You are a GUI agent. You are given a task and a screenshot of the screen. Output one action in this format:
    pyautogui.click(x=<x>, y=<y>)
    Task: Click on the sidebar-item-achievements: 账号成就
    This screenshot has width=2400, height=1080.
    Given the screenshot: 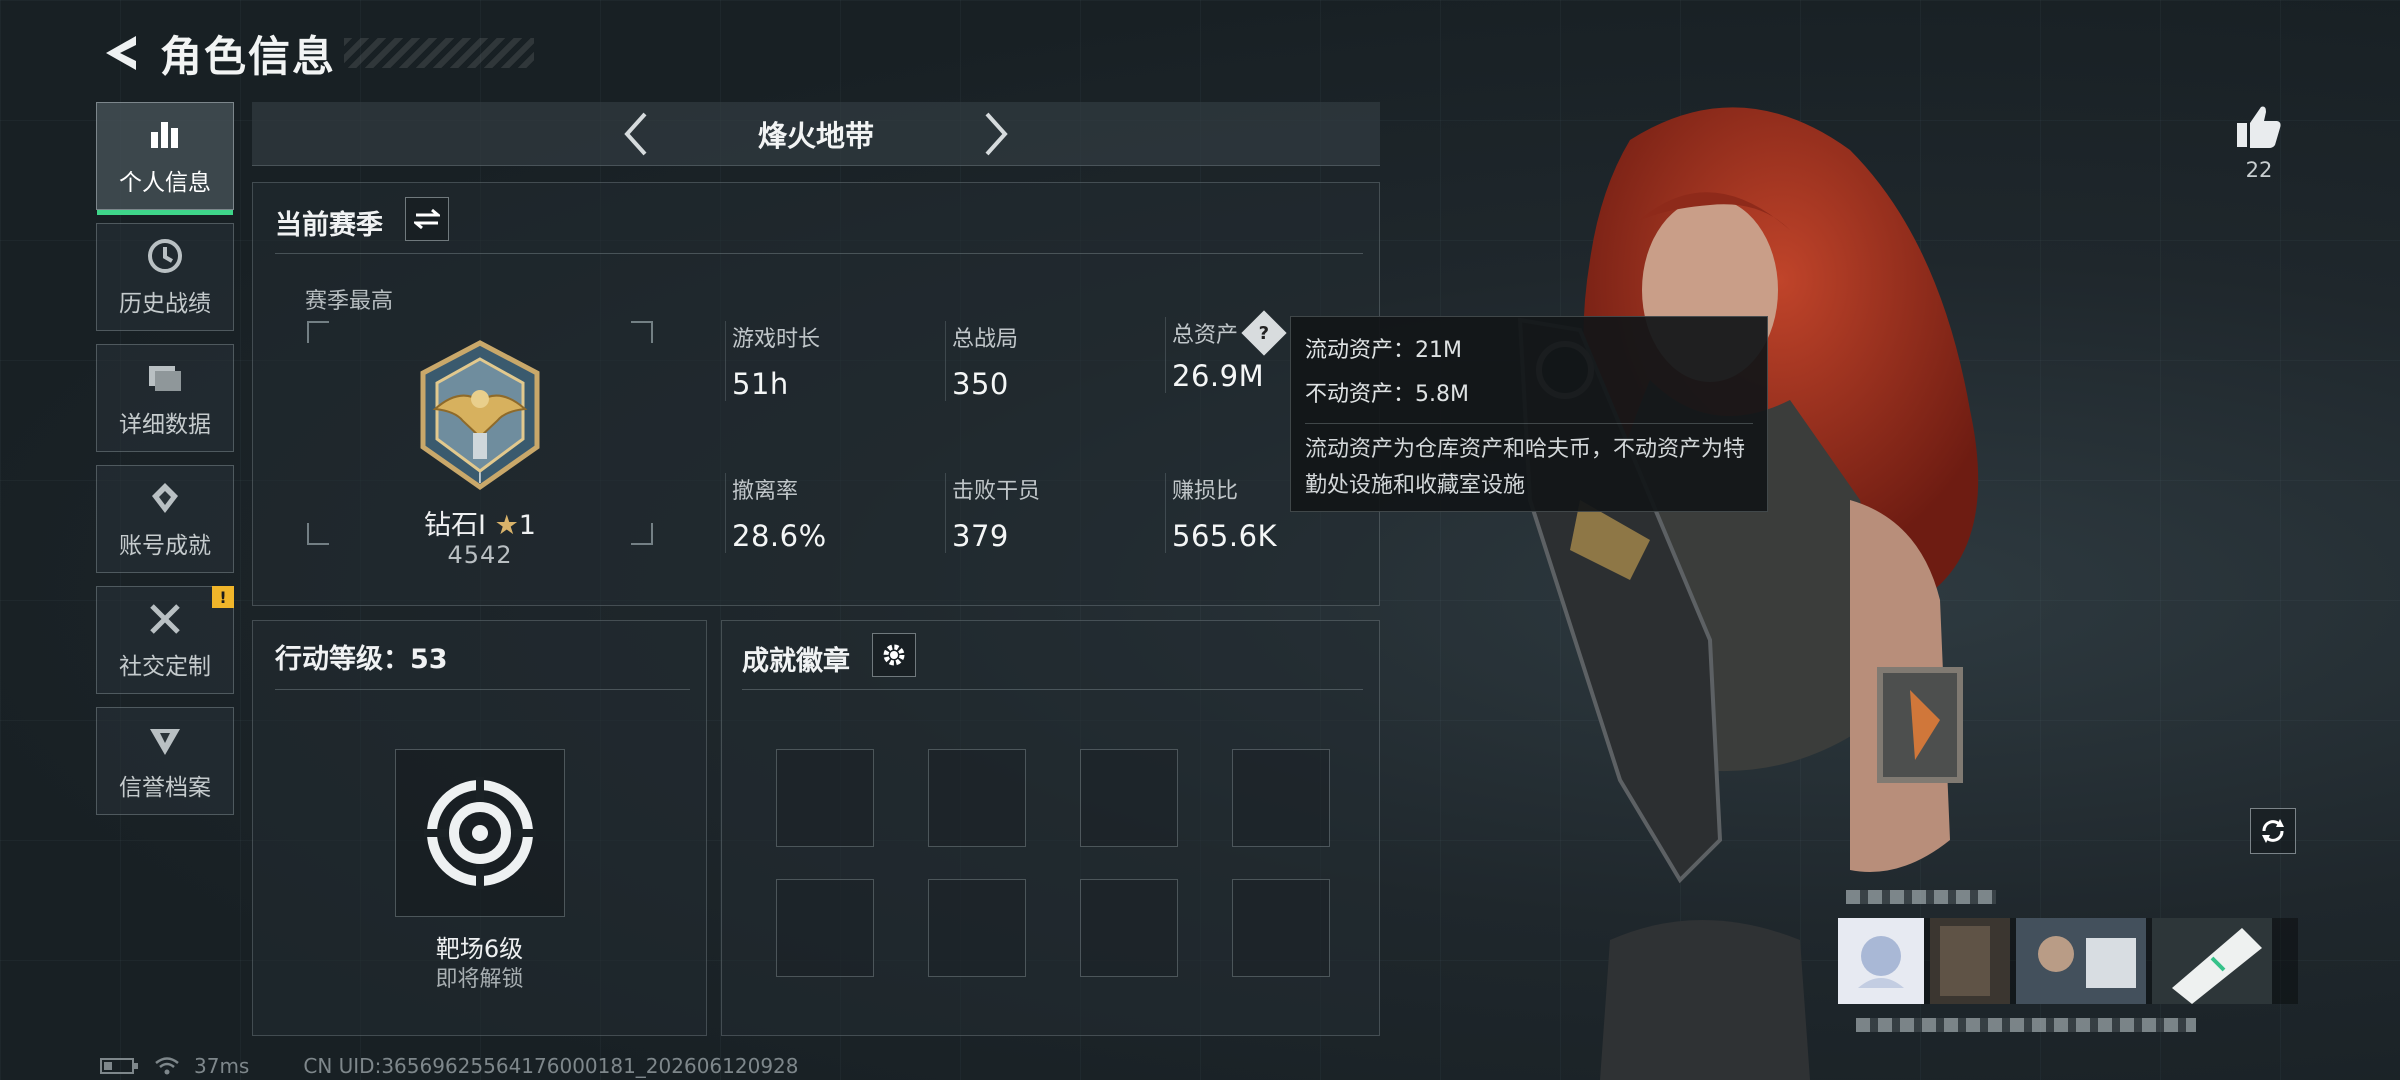 What is the action you would take?
    pyautogui.click(x=165, y=519)
    